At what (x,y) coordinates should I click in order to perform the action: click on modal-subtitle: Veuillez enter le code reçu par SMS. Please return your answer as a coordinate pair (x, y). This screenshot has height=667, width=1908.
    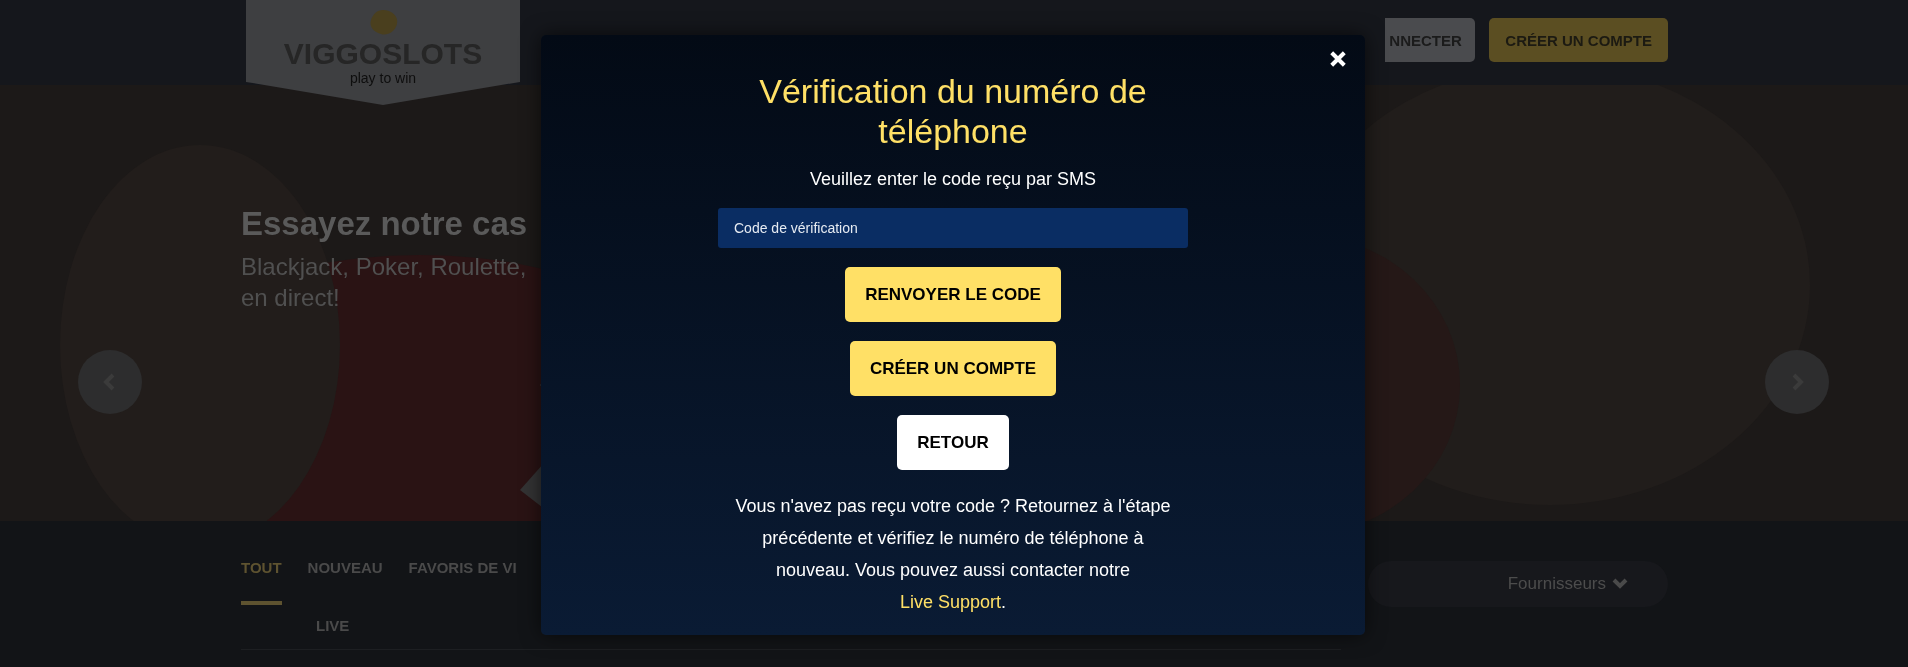
    Looking at the image, I should click on (953, 179).